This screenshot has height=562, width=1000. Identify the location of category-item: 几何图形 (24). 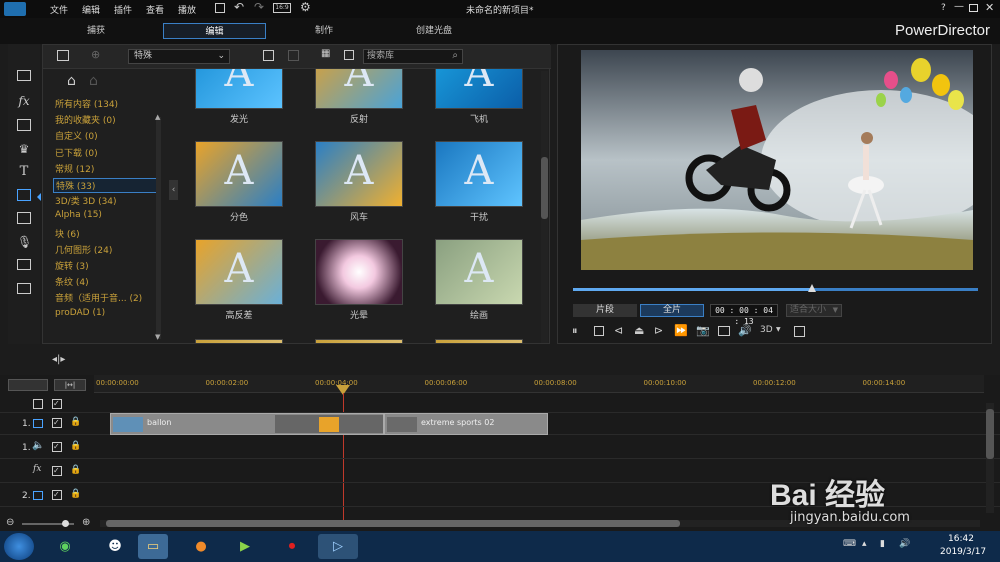
(83, 249).